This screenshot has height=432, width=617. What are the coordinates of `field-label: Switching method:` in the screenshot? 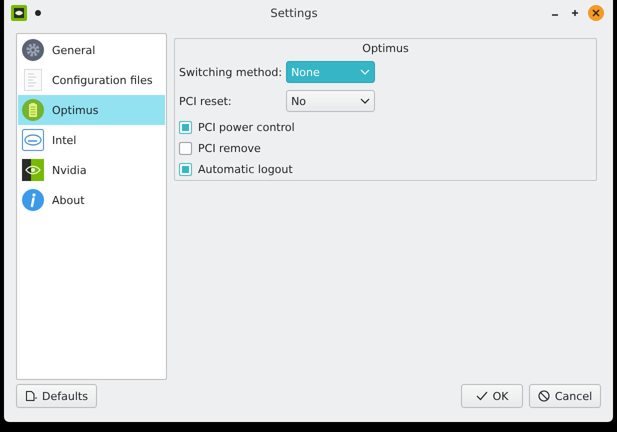 It's located at (230, 72).